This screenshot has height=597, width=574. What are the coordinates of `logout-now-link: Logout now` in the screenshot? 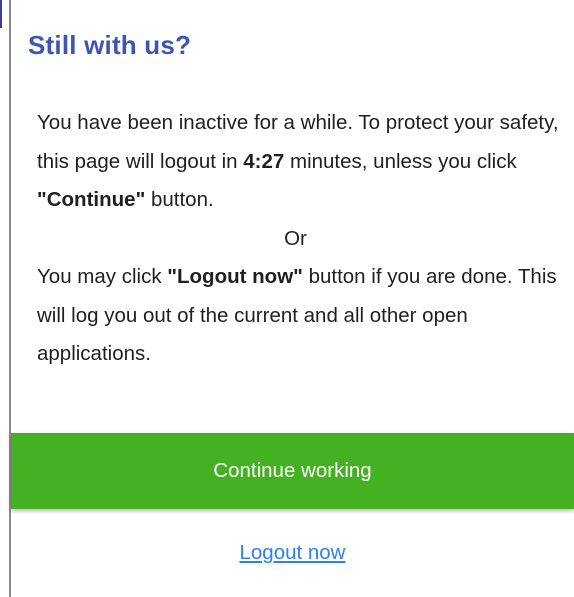 It's located at (292, 553).